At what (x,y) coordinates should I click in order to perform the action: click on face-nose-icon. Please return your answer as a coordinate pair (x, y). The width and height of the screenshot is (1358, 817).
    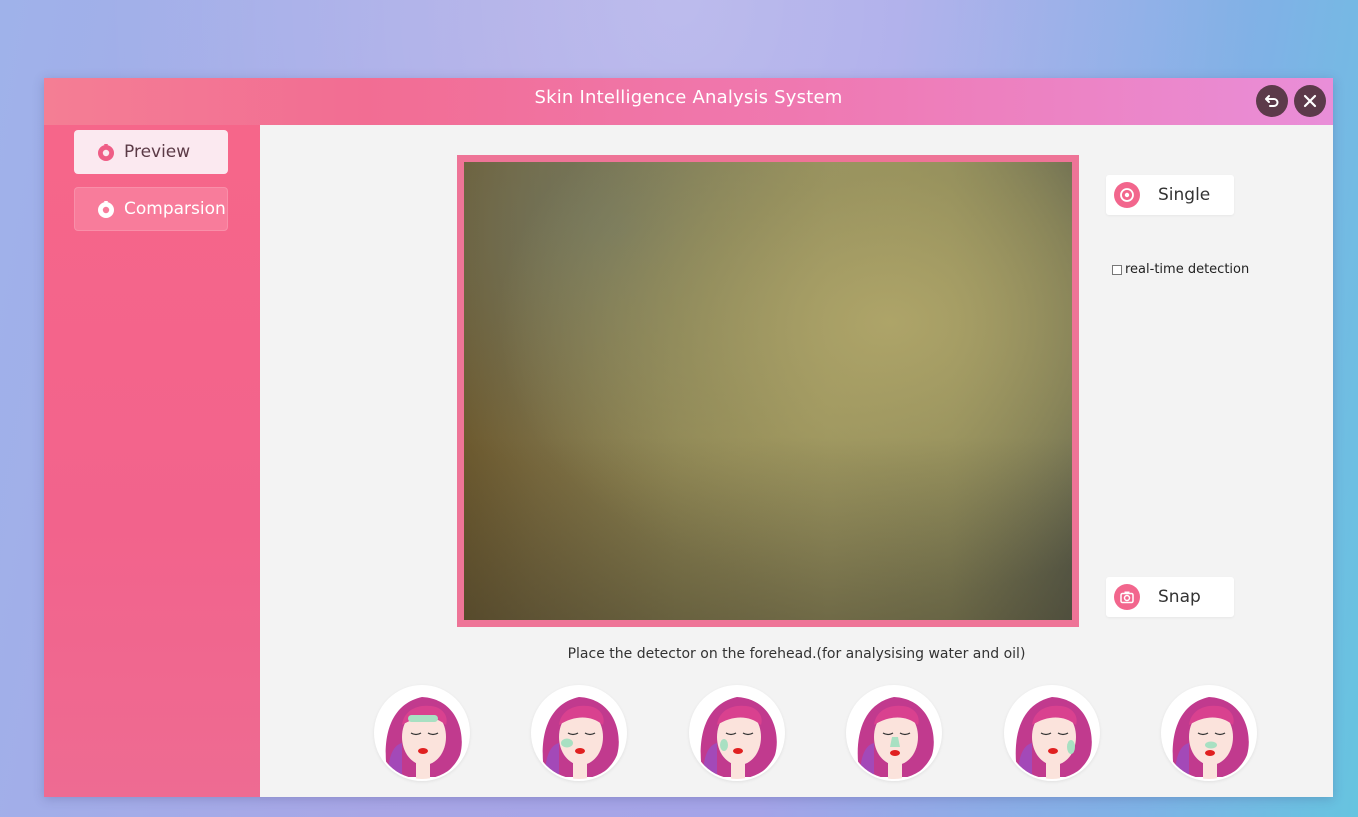
    Looking at the image, I should click on (895, 738).